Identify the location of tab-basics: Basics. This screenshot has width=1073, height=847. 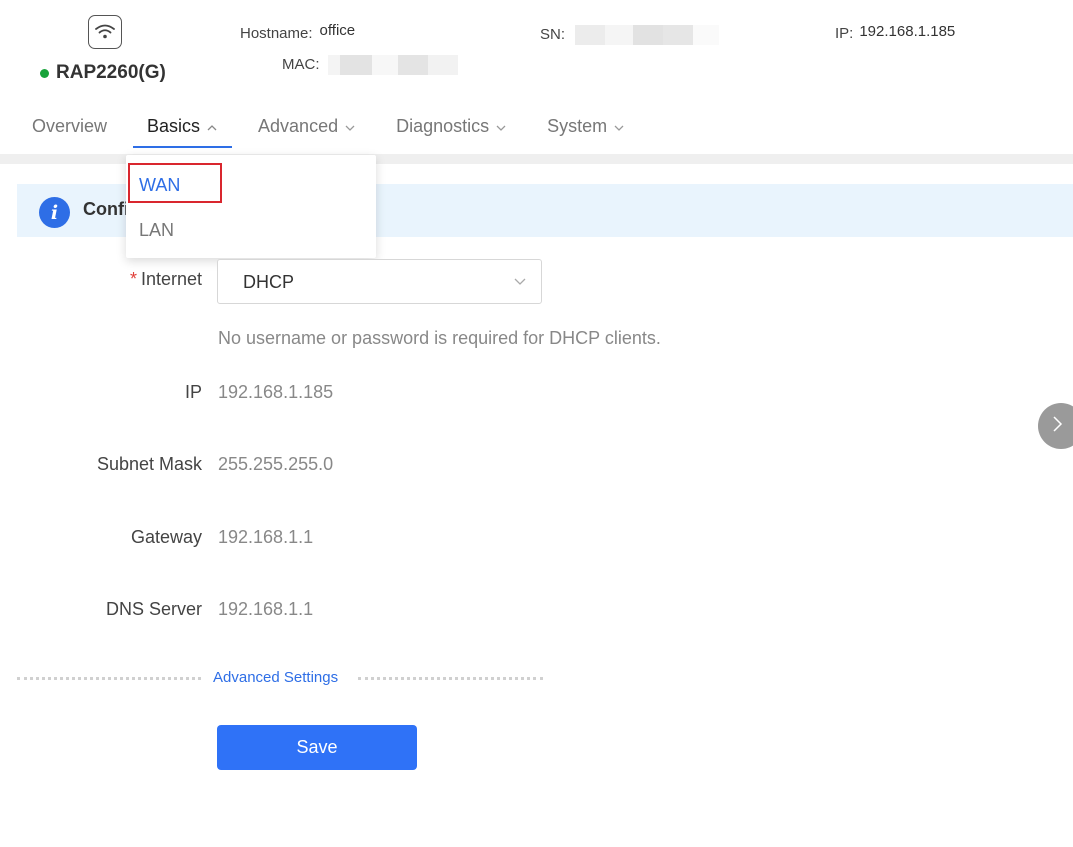
(183, 129).